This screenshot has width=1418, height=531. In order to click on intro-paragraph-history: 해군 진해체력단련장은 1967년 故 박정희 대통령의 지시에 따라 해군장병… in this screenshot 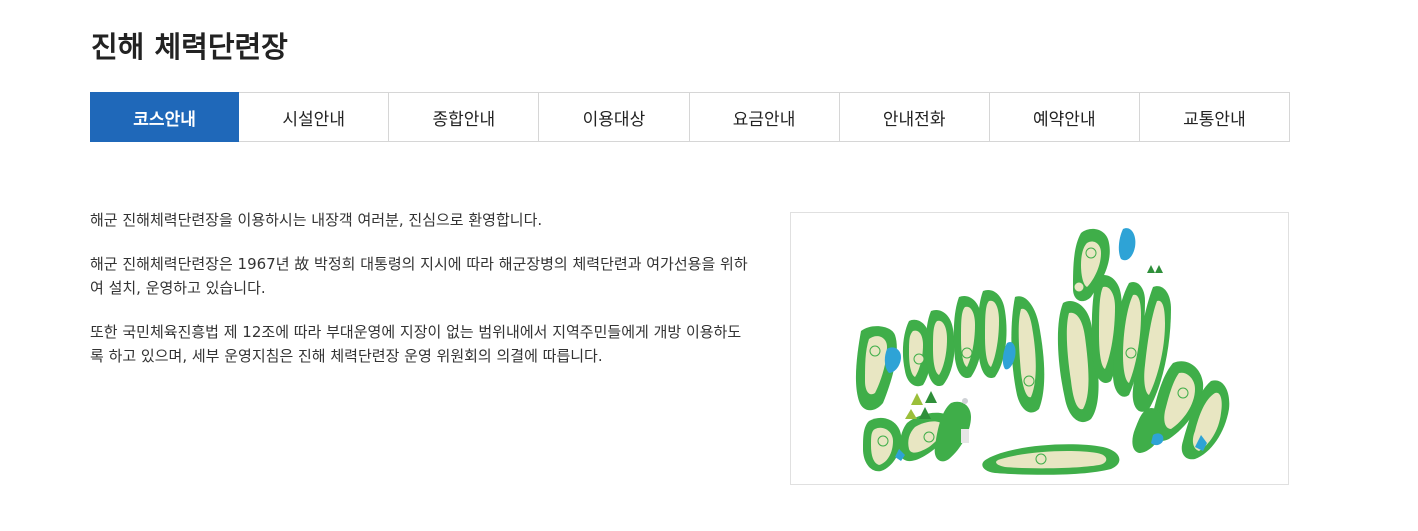, I will do `click(419, 276)`.